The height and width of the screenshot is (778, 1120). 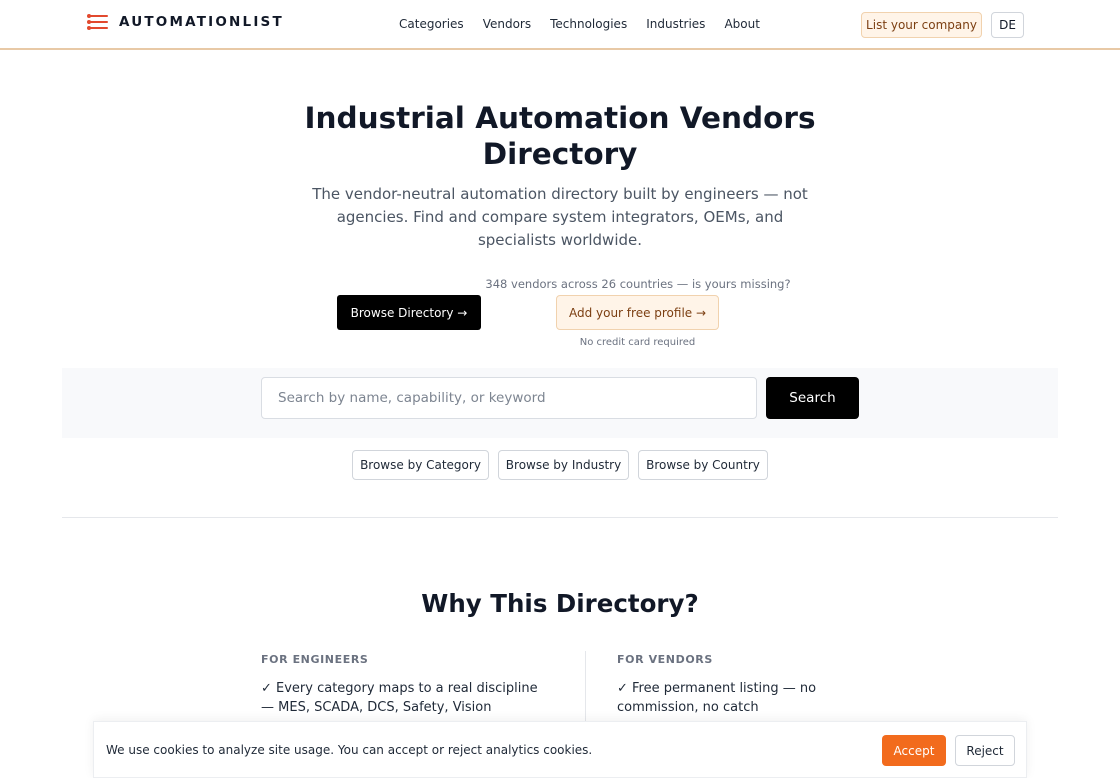 What do you see at coordinates (703, 465) in the screenshot?
I see `browse-by-country-button: Browse by Country` at bounding box center [703, 465].